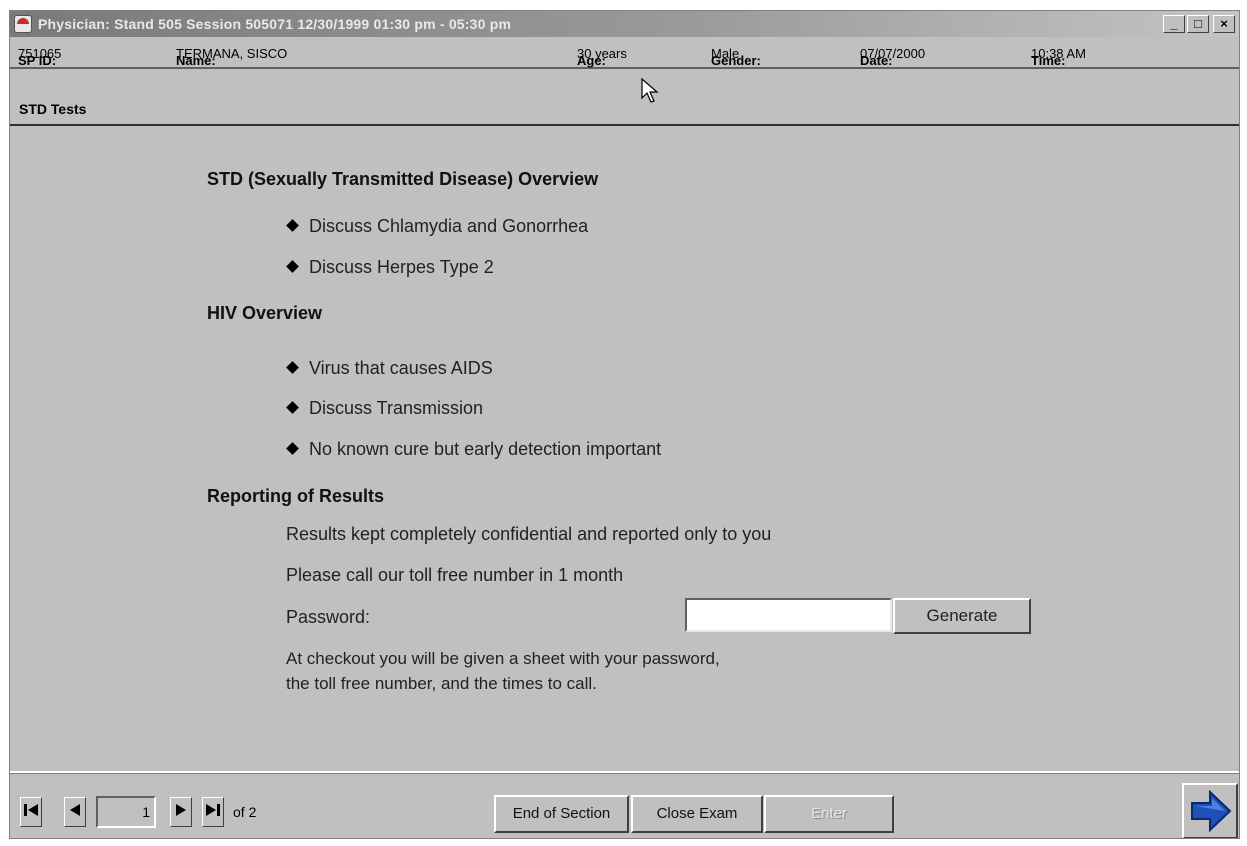 The width and height of the screenshot is (1247, 846). I want to click on minimize-button: _, so click(1174, 24).